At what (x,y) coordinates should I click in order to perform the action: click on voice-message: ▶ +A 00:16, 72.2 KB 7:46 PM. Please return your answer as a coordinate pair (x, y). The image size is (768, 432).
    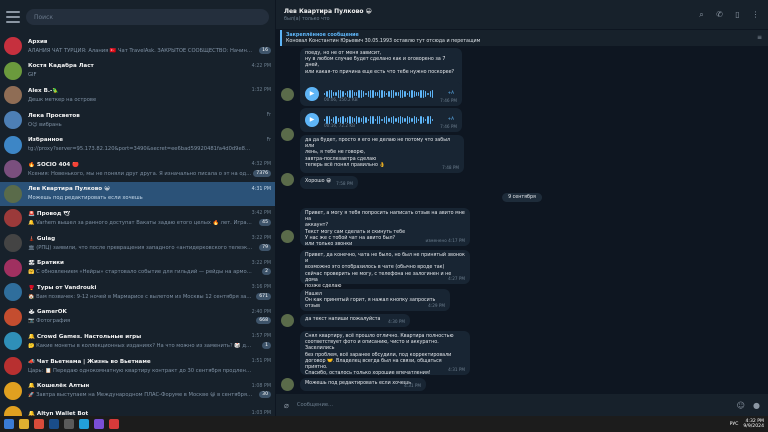
    Looking at the image, I should click on (381, 120).